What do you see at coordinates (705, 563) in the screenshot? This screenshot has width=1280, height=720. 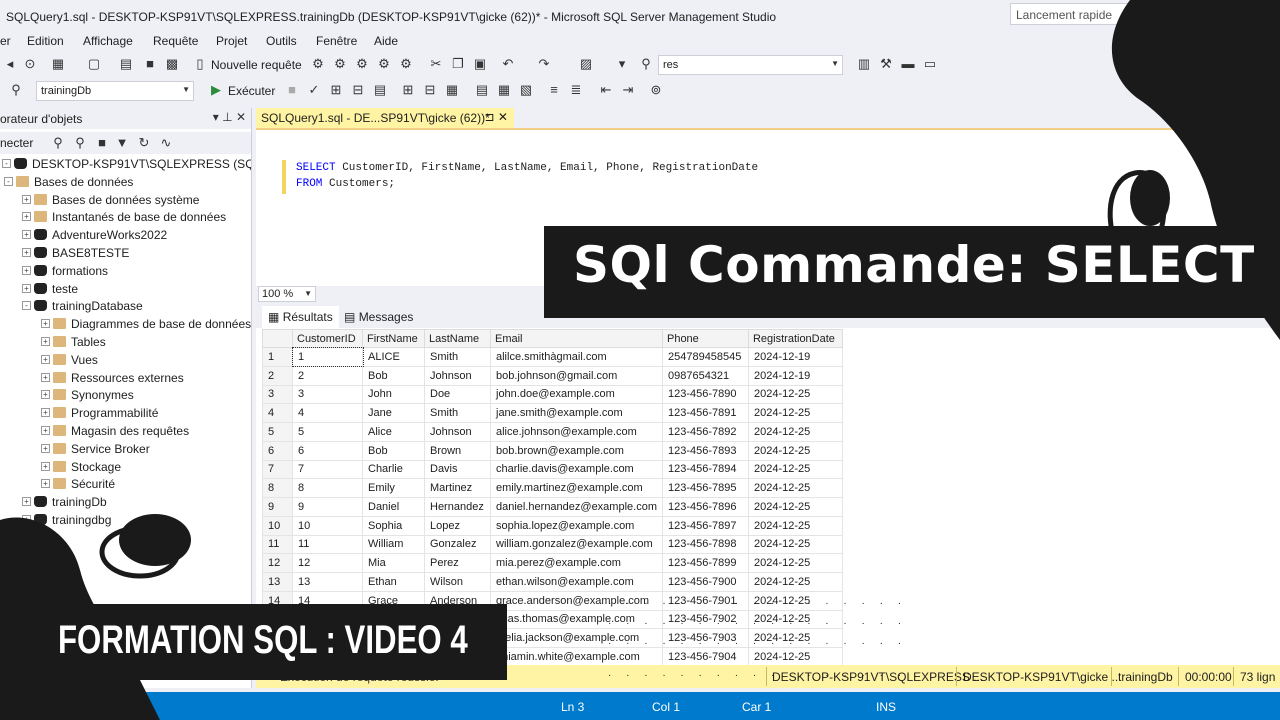 I see `table-cell: 123-456-7899` at bounding box center [705, 563].